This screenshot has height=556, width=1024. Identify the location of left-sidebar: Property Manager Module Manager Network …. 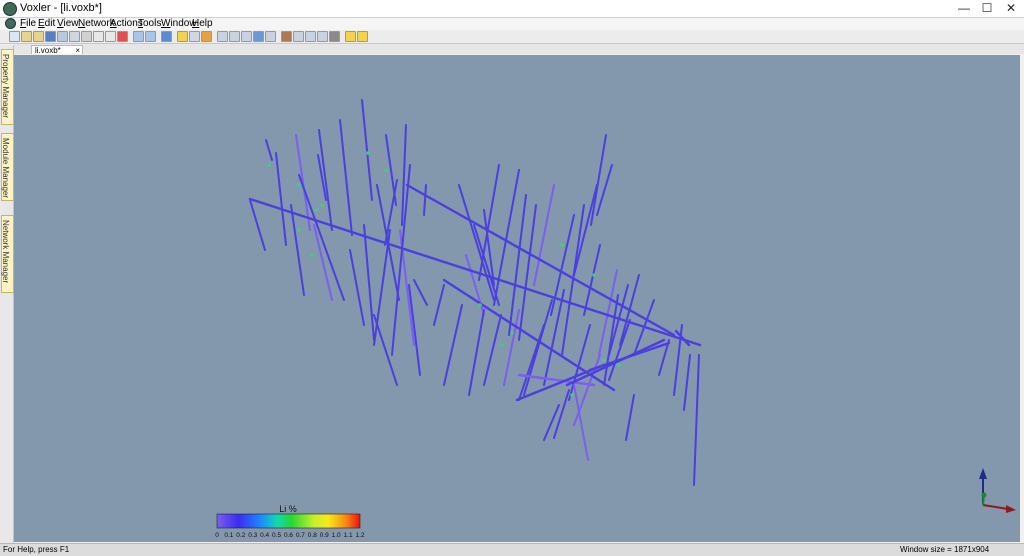
(7, 294).